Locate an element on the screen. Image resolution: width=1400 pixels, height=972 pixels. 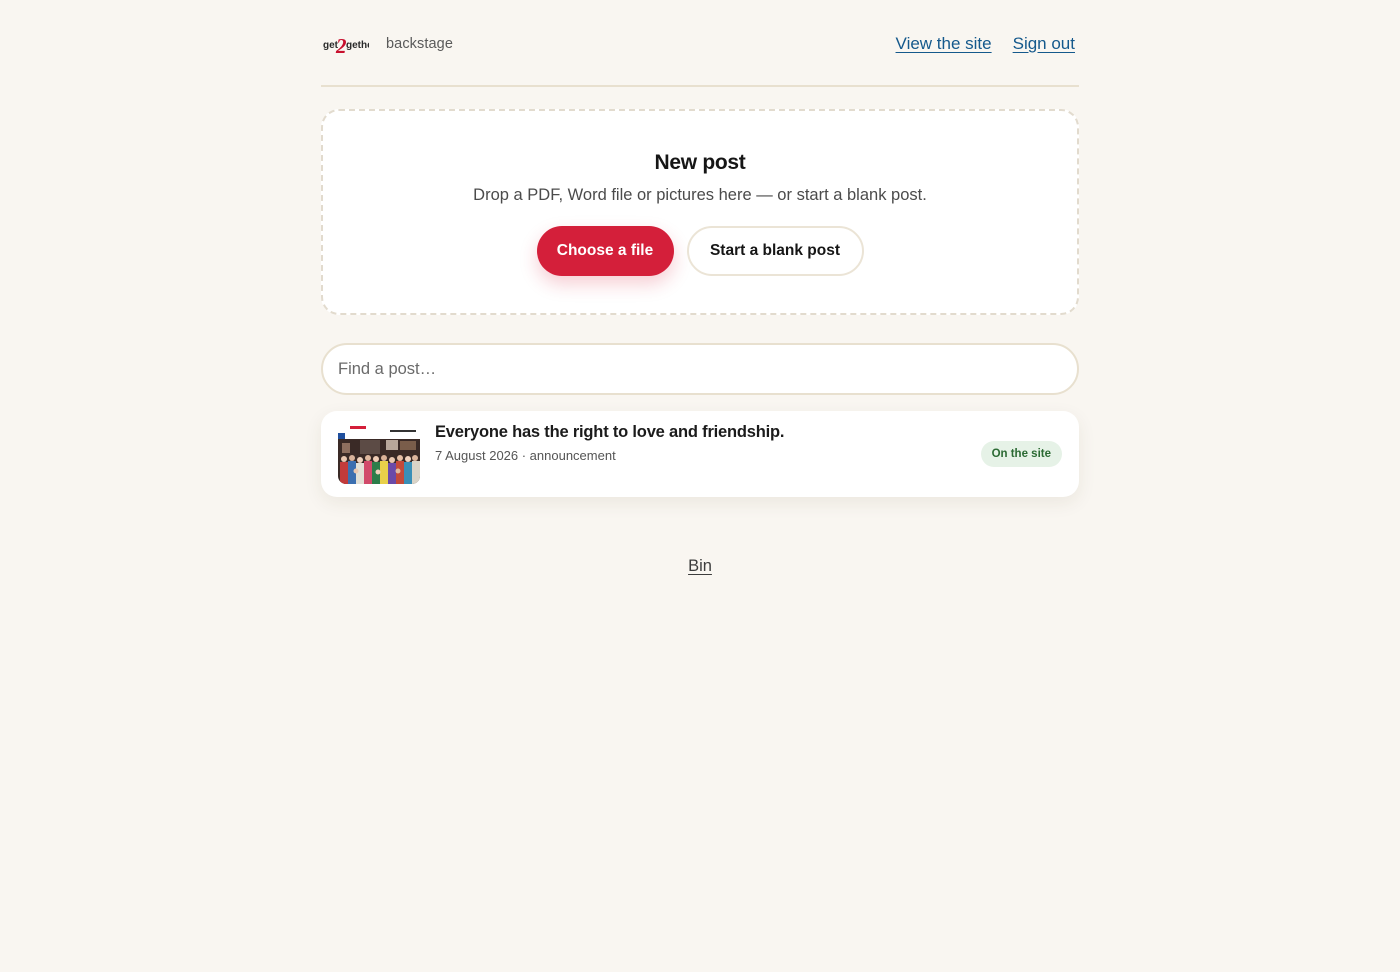
sign-out-link: Sign out is located at coordinates (1044, 44).